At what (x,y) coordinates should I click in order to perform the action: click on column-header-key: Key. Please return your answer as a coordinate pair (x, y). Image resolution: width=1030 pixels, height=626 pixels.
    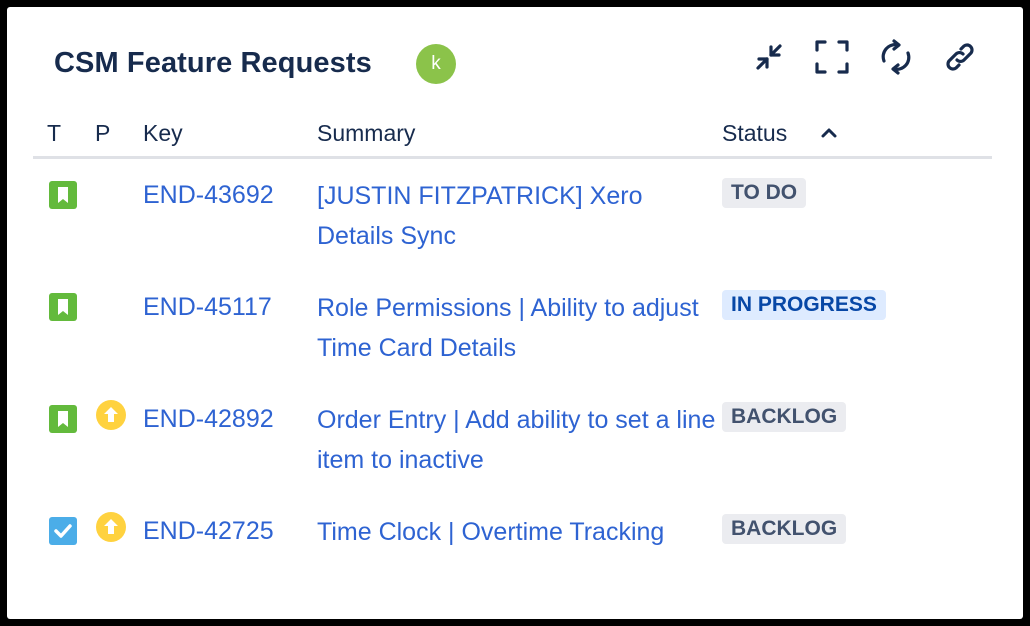
    Looking at the image, I should click on (163, 133).